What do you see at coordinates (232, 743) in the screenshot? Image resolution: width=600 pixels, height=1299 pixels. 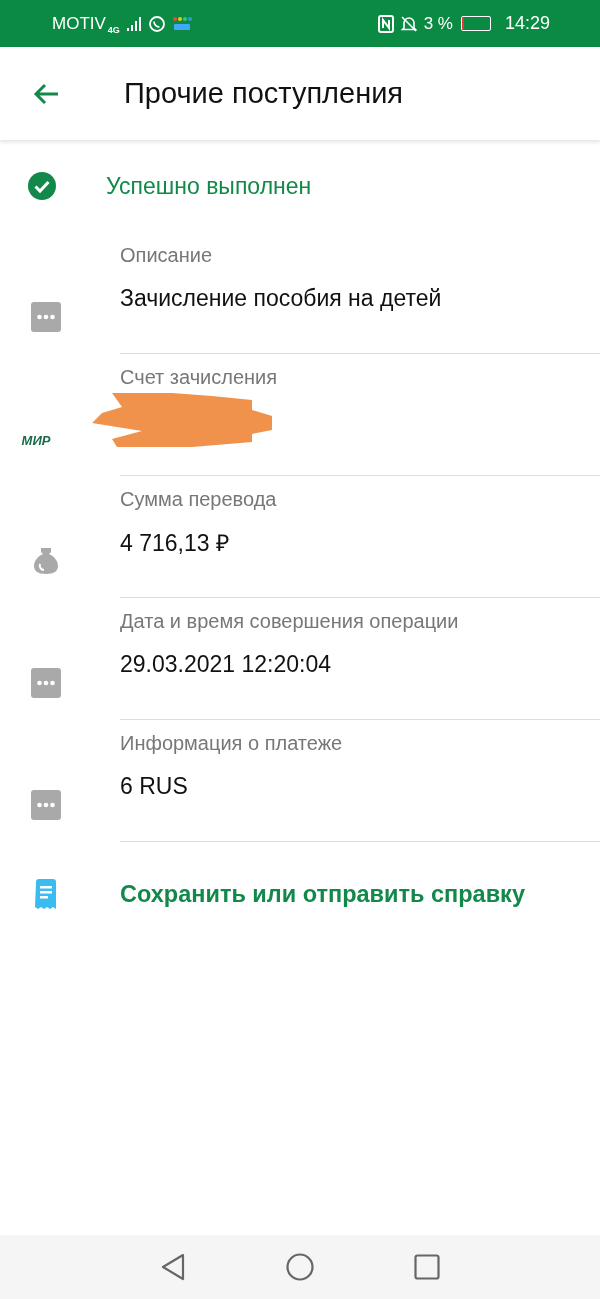 I see `field-label: Информация о платеже` at bounding box center [232, 743].